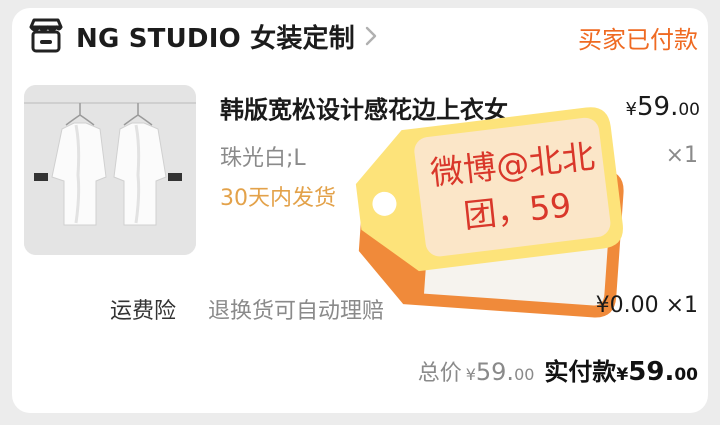 This screenshot has width=720, height=425. I want to click on order-summary: 总价 ¥59.00 实付款 ¥59.00, so click(558, 369).